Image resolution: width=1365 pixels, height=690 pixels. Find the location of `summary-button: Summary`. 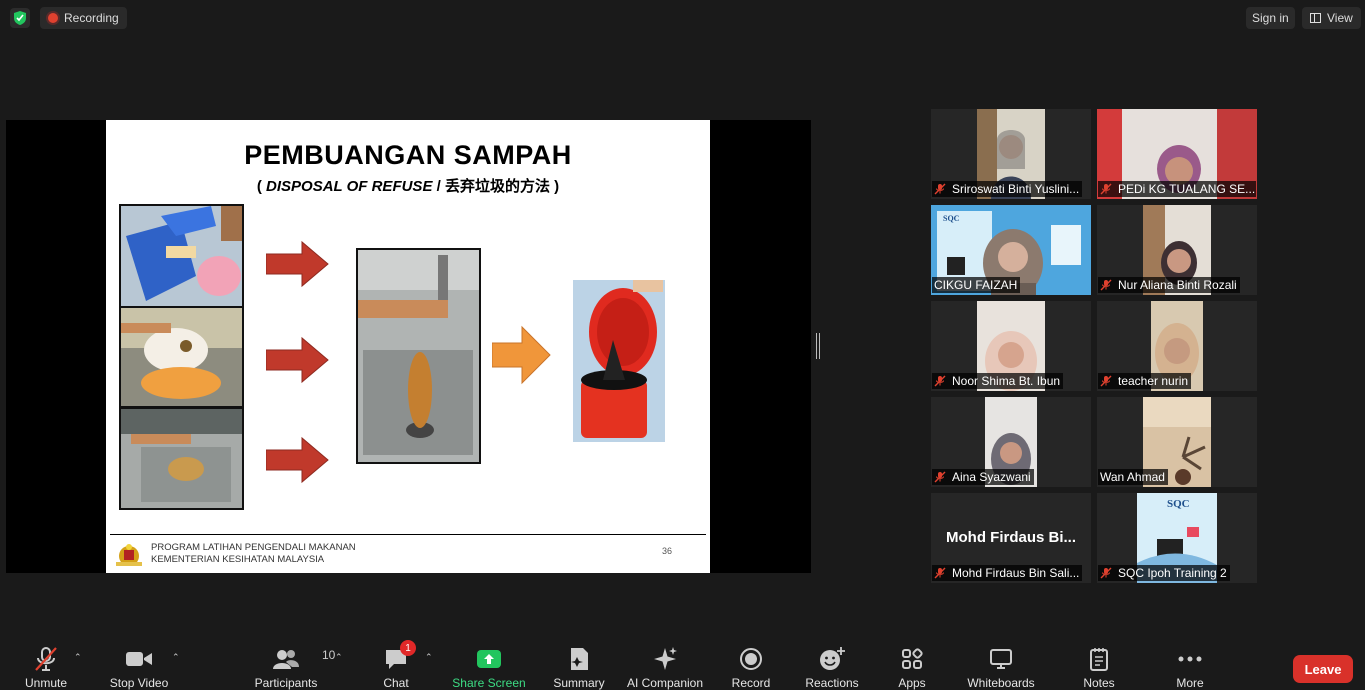

summary-button: Summary is located at coordinates (579, 660).